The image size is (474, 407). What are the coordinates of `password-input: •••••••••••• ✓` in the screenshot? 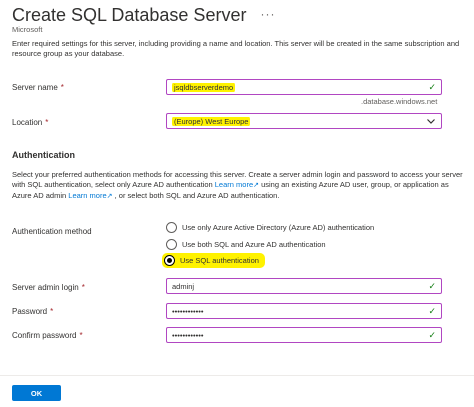 It's located at (304, 311).